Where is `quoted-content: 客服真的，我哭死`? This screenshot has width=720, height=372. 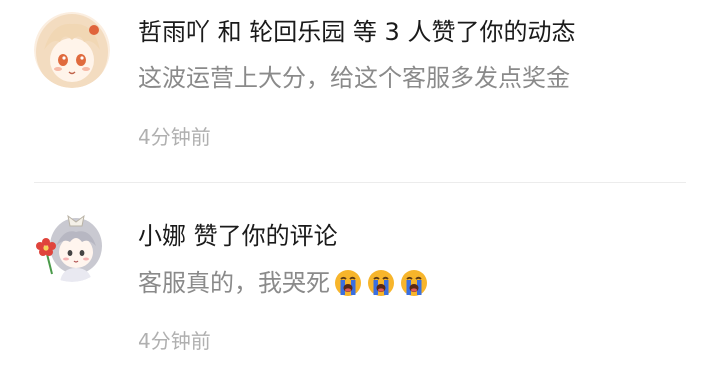
quoted-content: 客服真的，我哭死 is located at coordinates (283, 283).